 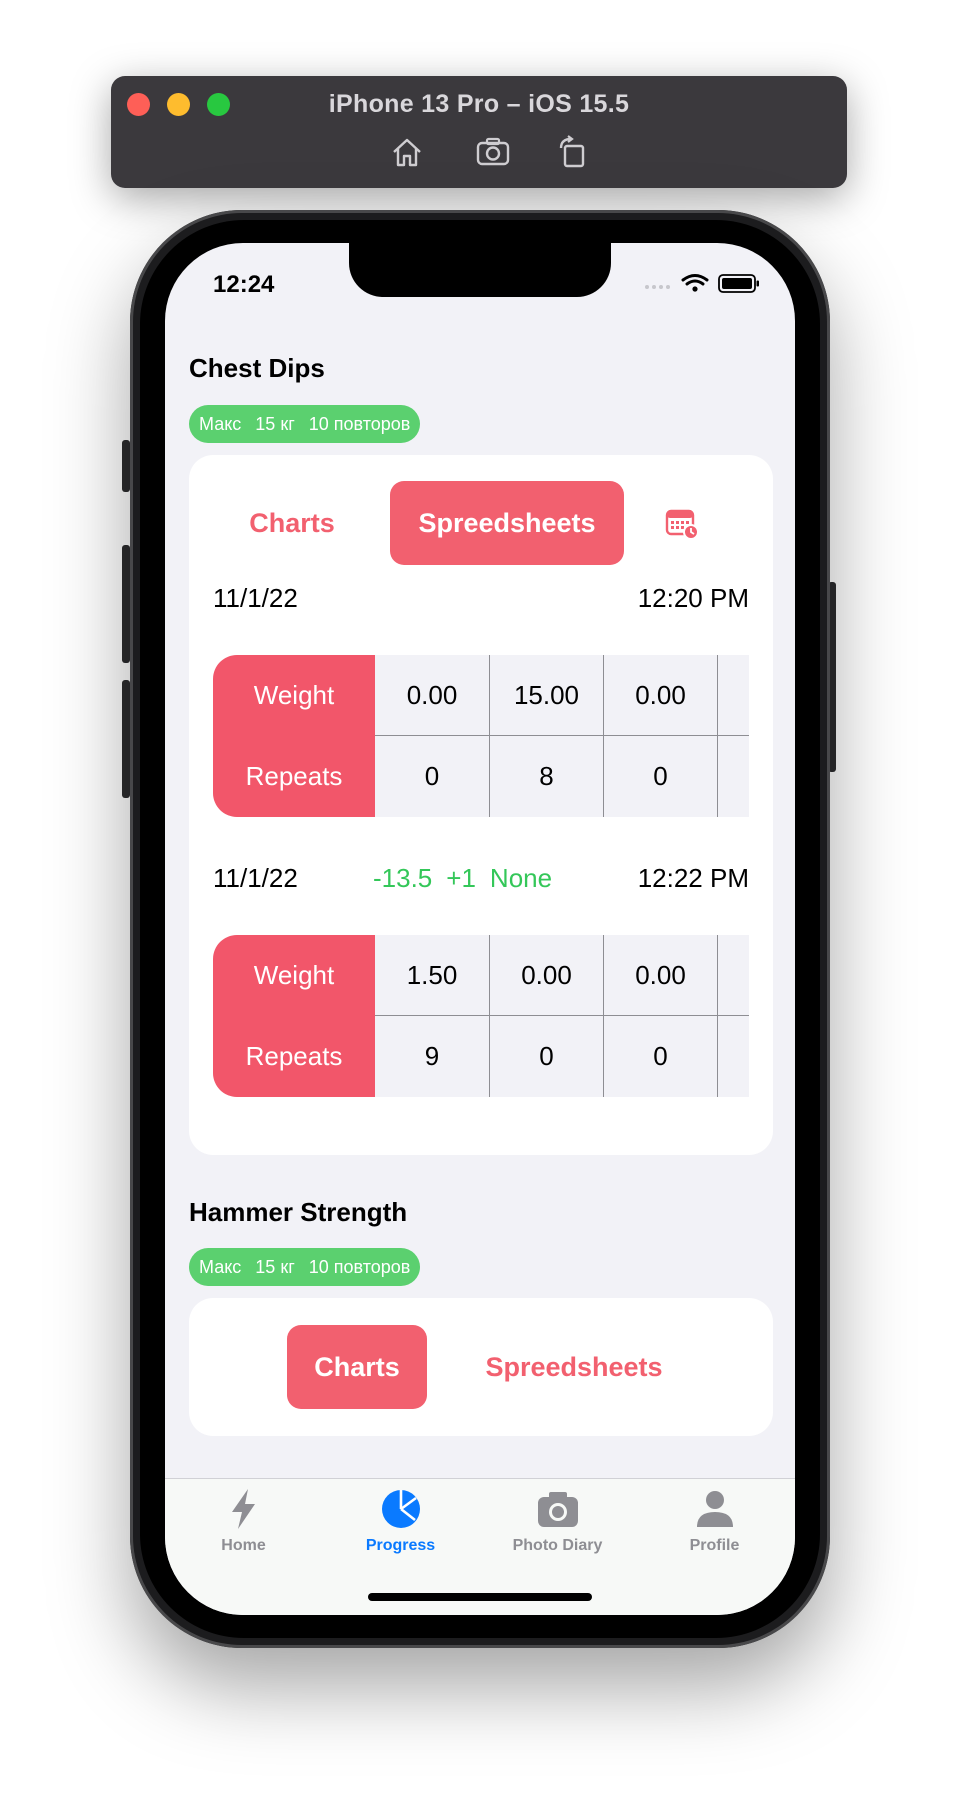 I want to click on session-spreadsheet: Weight Repeats 0.00 15.00 0.00 0 8 0, so click(x=481, y=736).